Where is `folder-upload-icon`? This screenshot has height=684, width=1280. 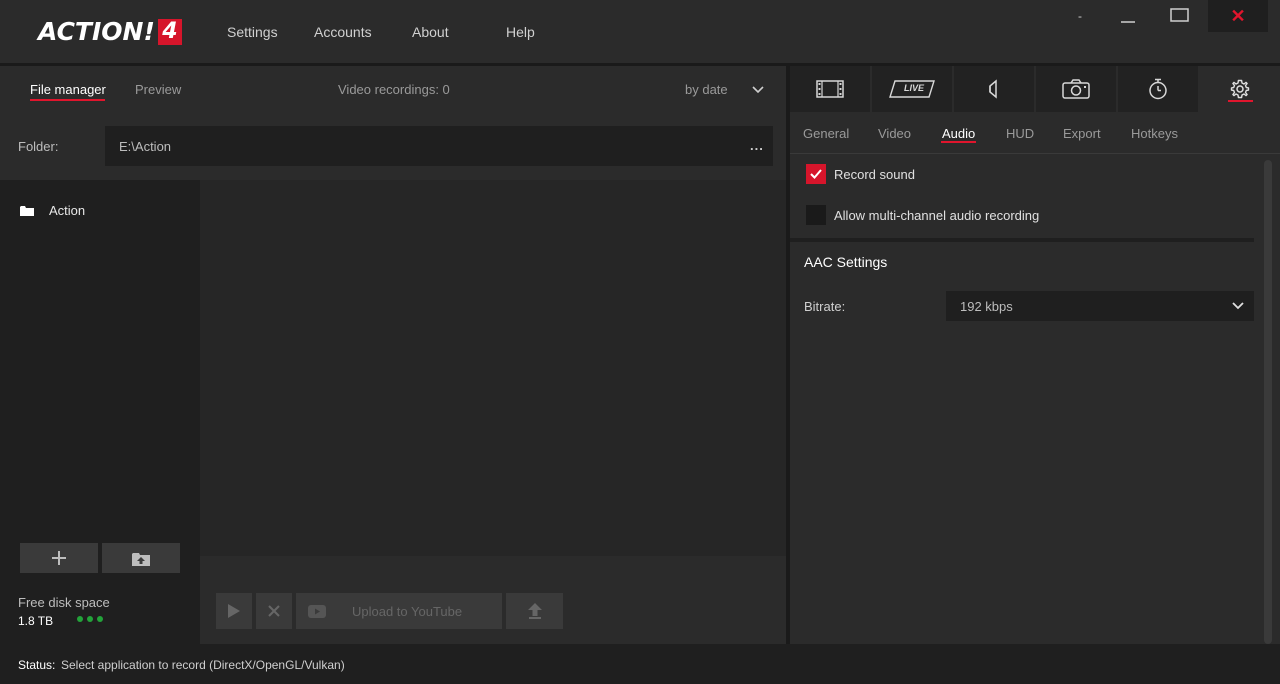 folder-upload-icon is located at coordinates (141, 559).